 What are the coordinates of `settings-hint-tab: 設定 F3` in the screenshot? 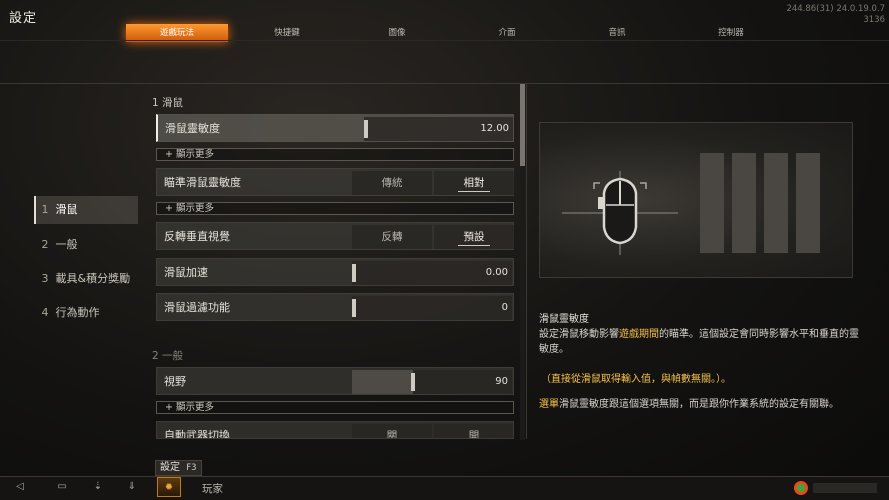 It's located at (178, 468).